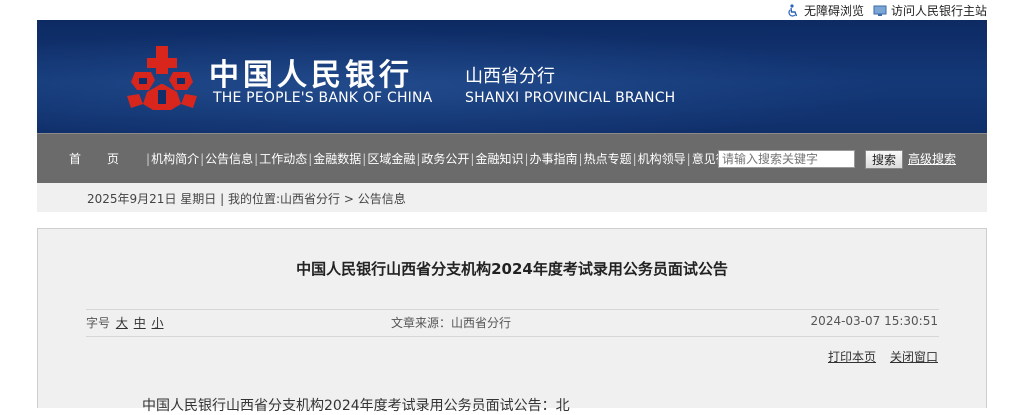 This screenshot has height=415, width=1024. Describe the element at coordinates (391, 158) in the screenshot. I see `nav-item-regional-finance: 区域金融` at that location.